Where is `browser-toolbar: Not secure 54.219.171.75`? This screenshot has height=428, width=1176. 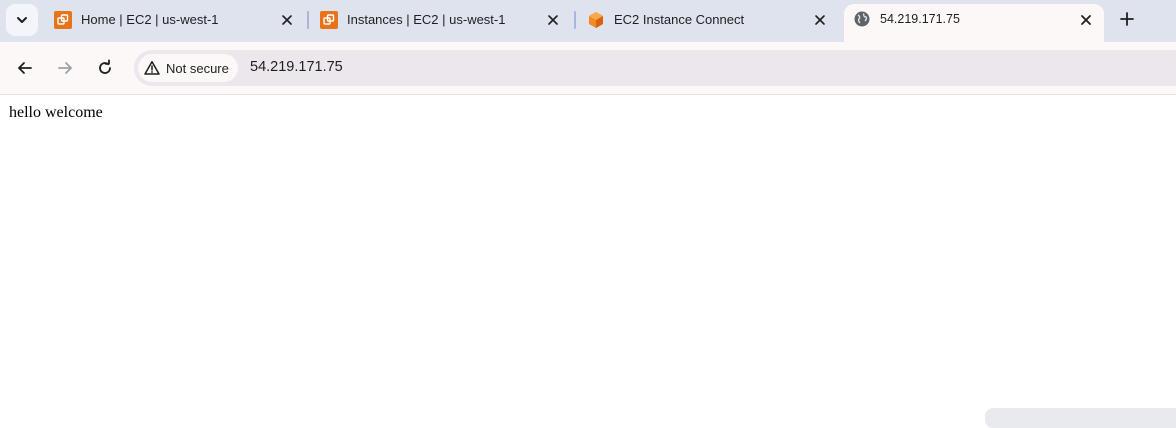 browser-toolbar: Not secure 54.219.171.75 is located at coordinates (588, 68).